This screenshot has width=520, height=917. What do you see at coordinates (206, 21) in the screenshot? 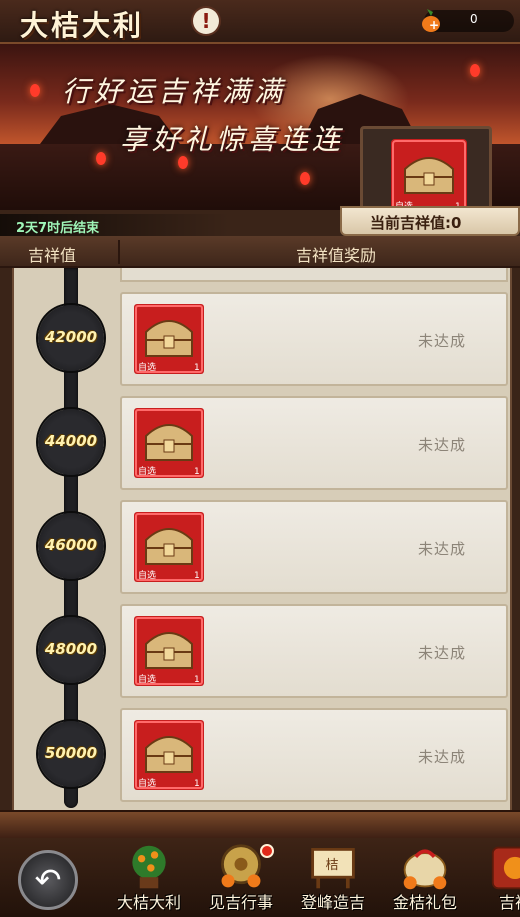
I see `info-alert-icon: !` at bounding box center [206, 21].